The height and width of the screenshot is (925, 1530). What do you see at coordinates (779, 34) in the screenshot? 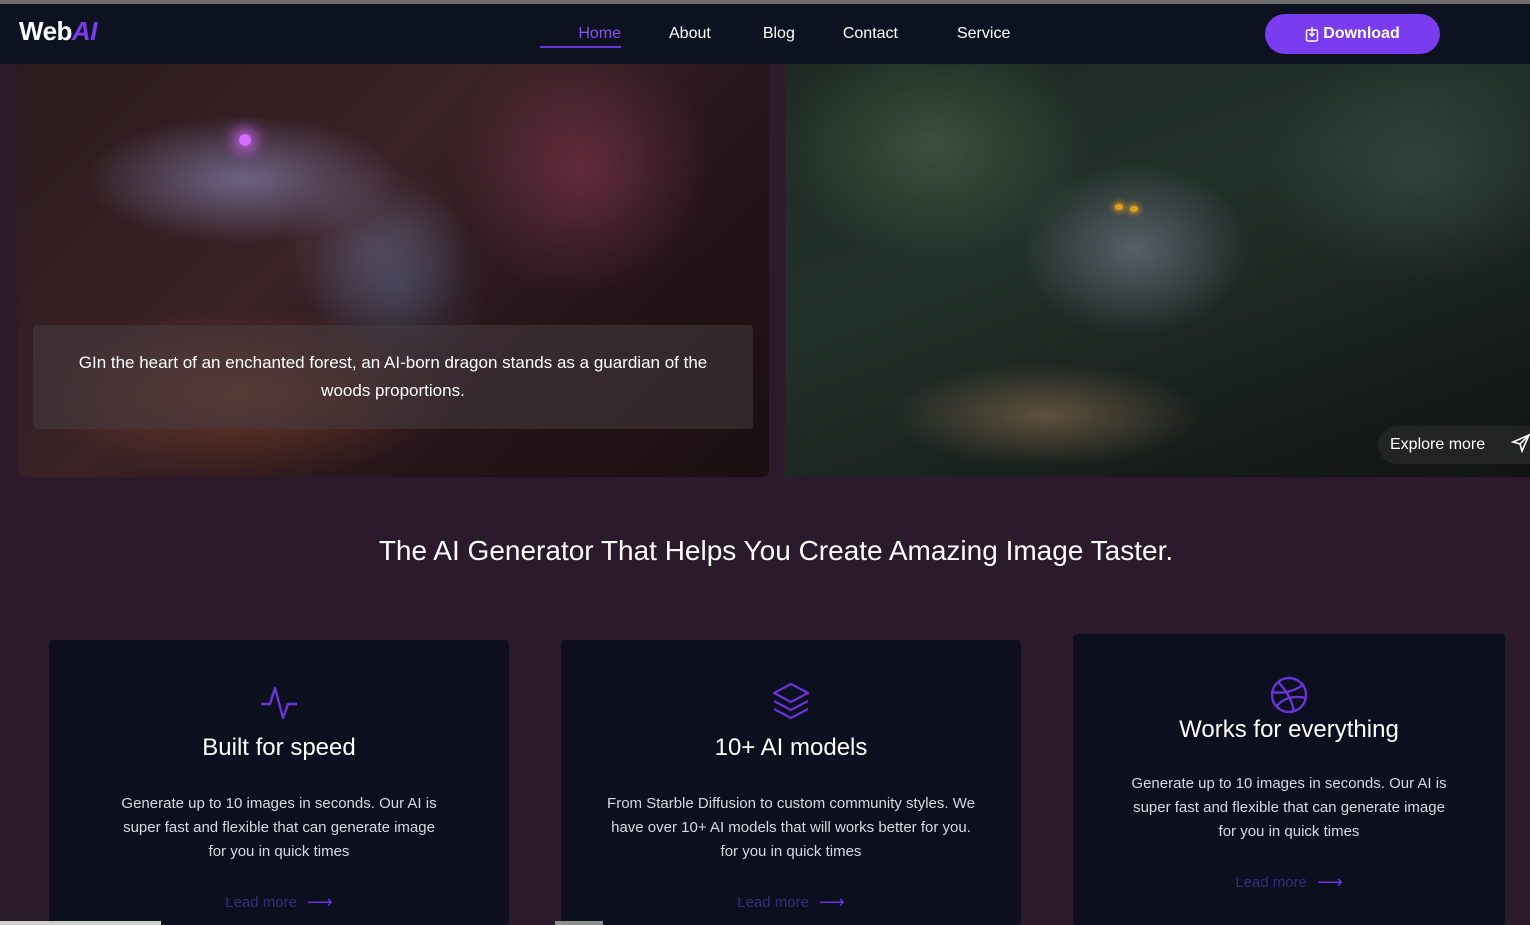
I see `nav-item-blog: Blog` at bounding box center [779, 34].